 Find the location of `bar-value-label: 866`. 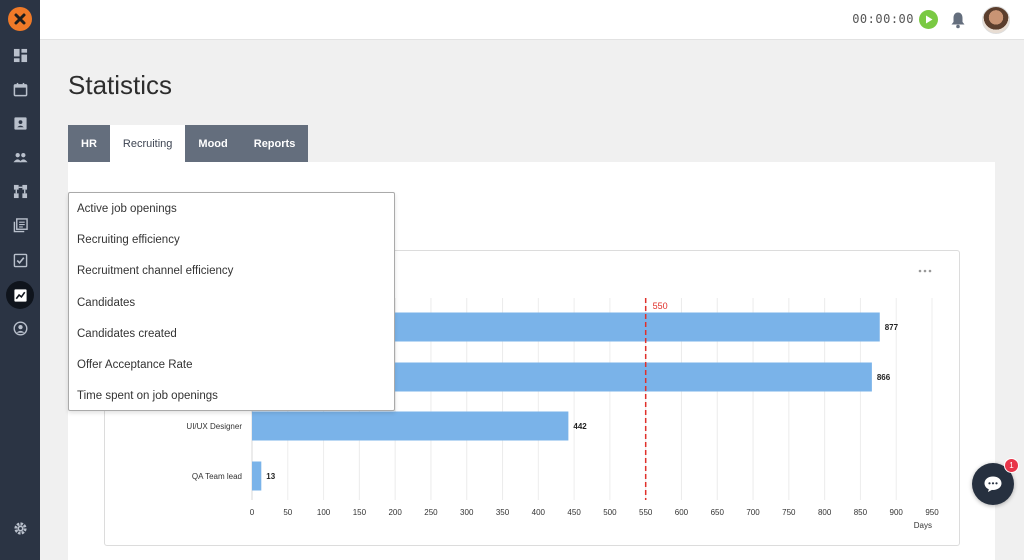

bar-value-label: 866 is located at coordinates (884, 377).